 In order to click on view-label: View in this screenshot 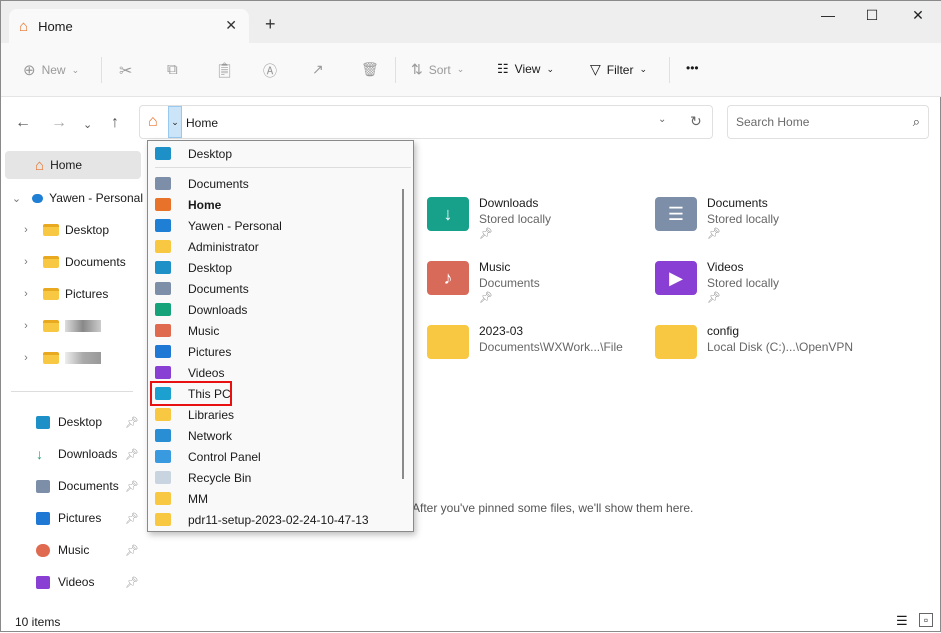, I will do `click(527, 69)`.